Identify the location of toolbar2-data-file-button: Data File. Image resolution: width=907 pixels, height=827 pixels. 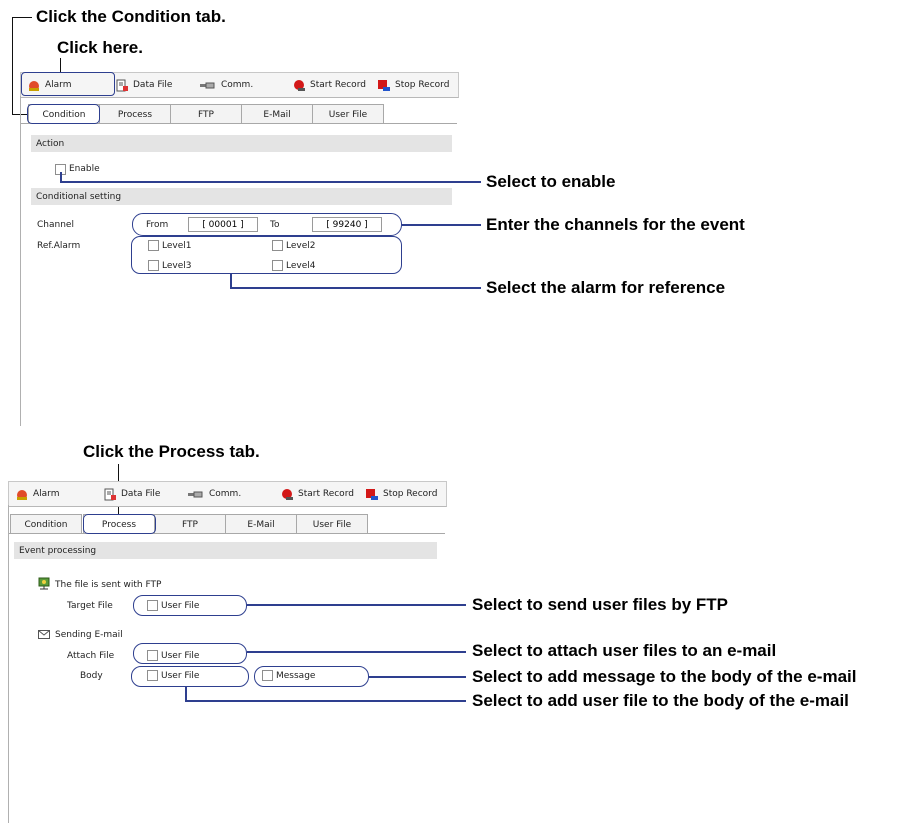
(131, 494).